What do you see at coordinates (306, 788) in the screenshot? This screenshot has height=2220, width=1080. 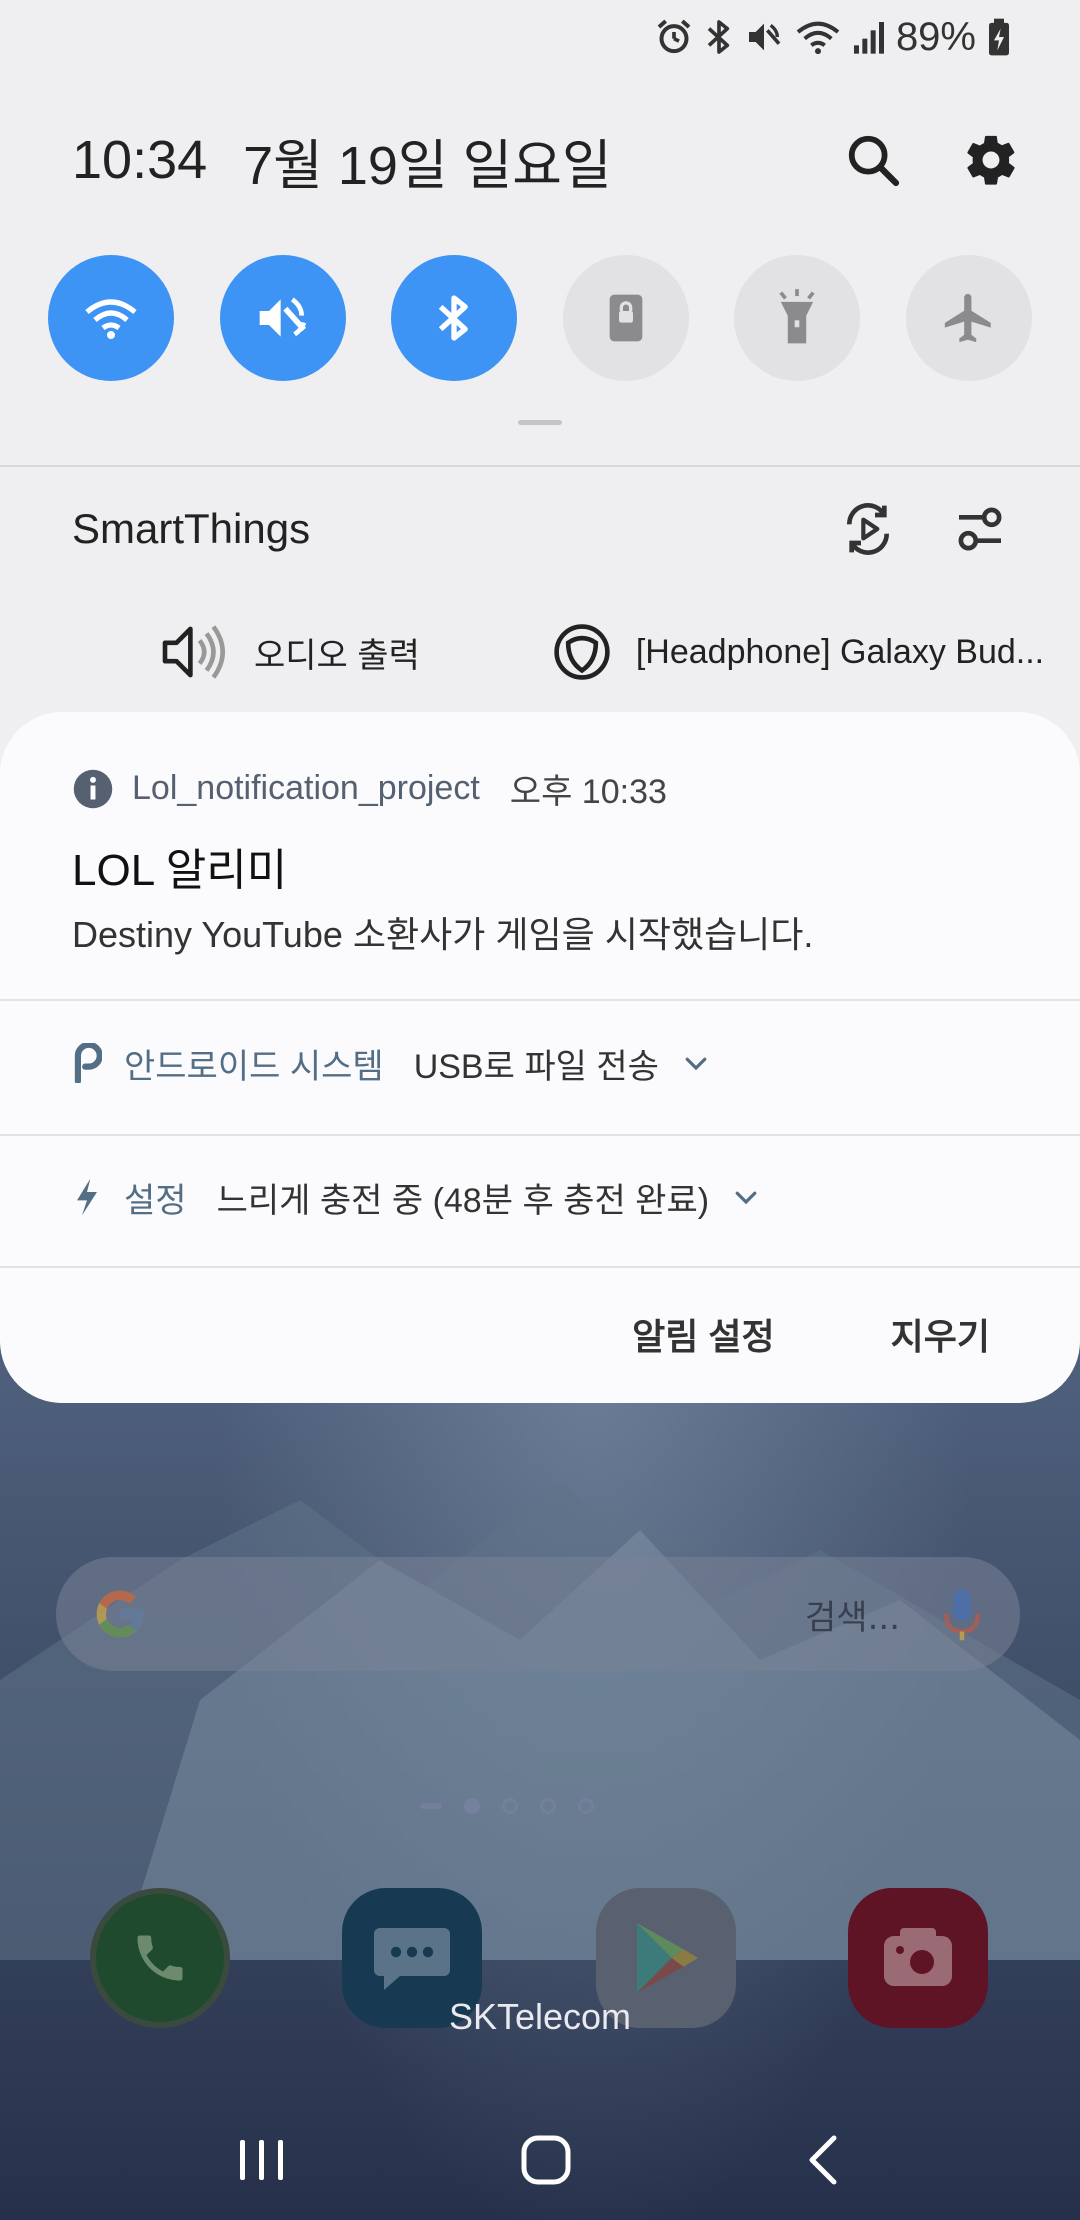 I see `notification-app-name: Lol_notification_project` at bounding box center [306, 788].